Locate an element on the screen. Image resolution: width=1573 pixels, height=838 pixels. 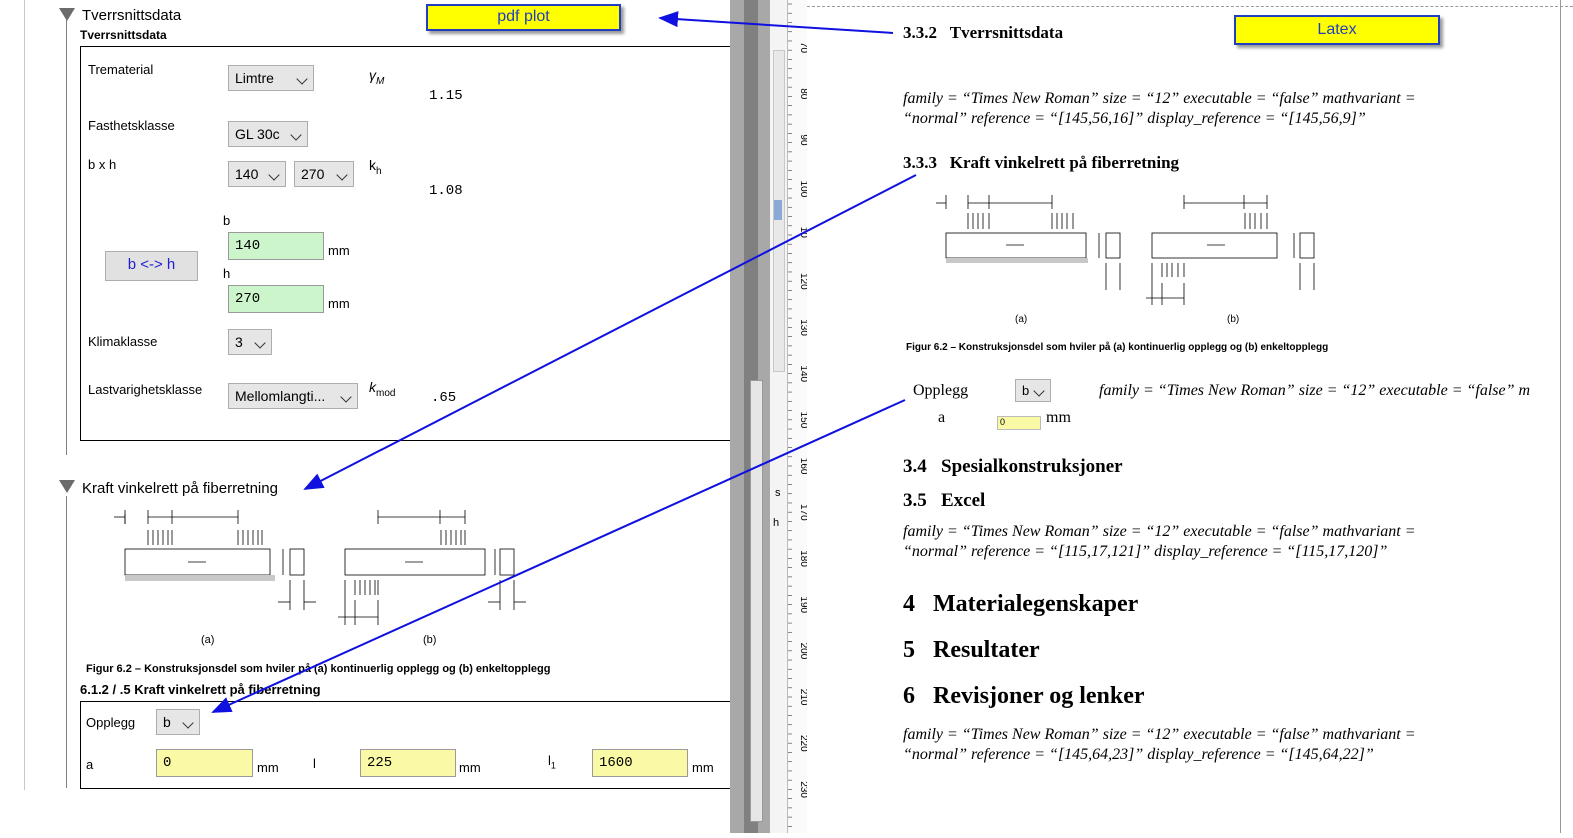
latex-figure-label-a: (a) is located at coordinates (1021, 319).